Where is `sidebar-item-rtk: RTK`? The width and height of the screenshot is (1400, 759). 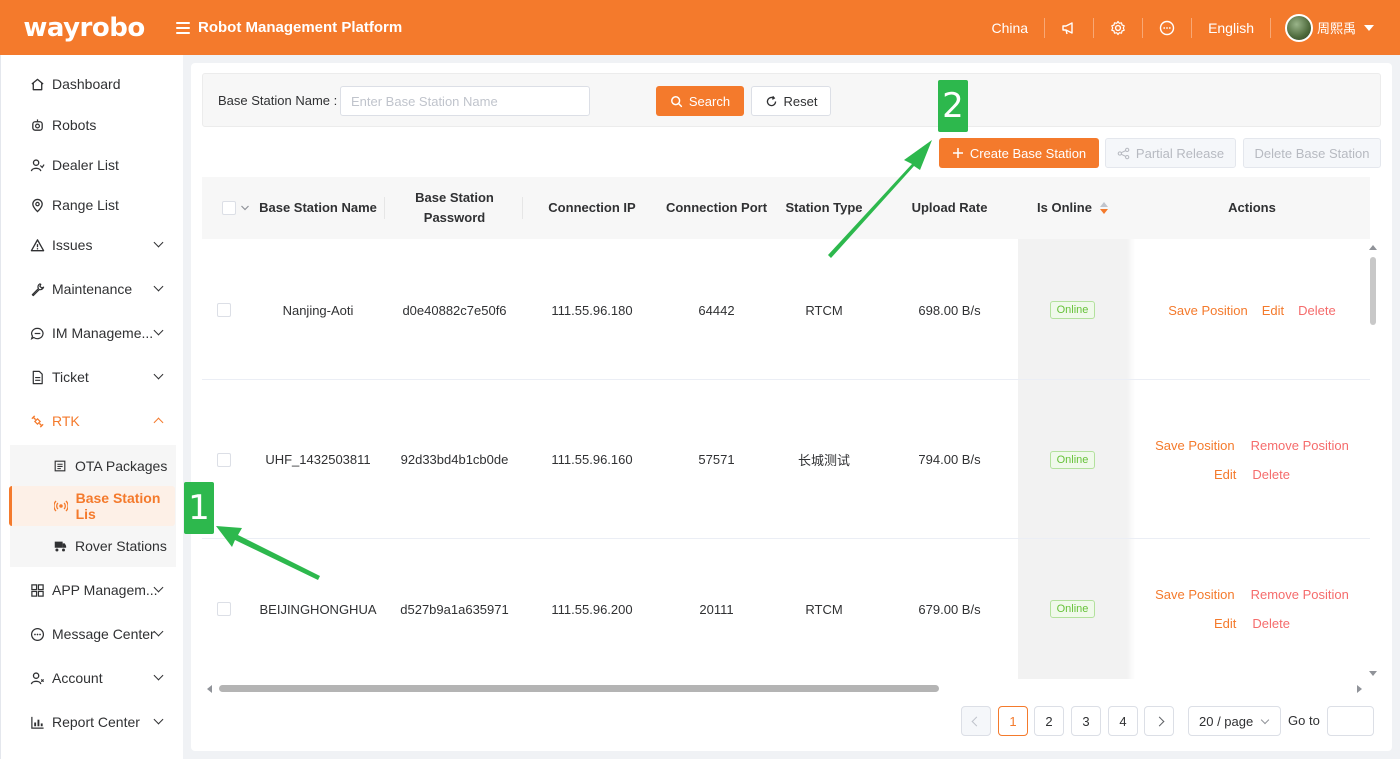 sidebar-item-rtk: RTK is located at coordinates (92, 421).